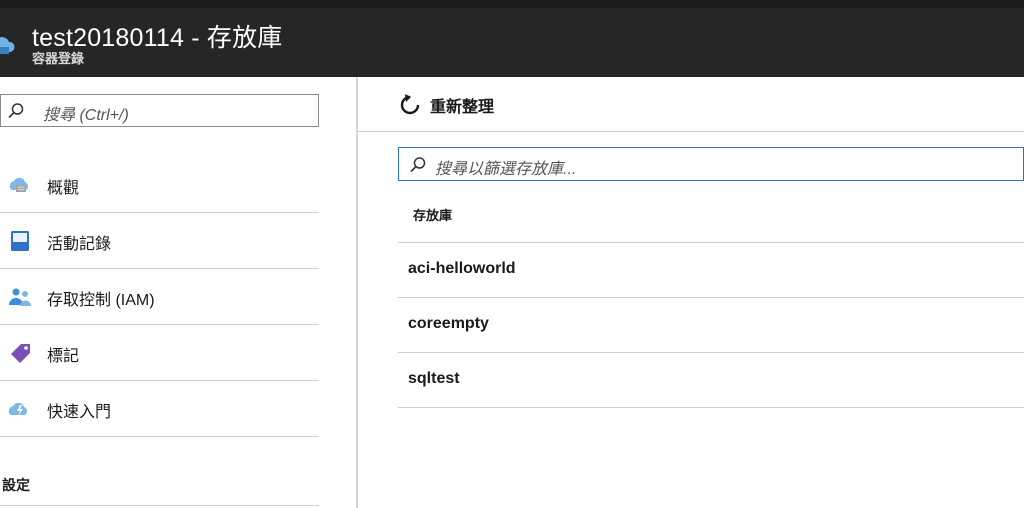  Describe the element at coordinates (410, 104) in the screenshot. I see `refresh-icon` at that location.